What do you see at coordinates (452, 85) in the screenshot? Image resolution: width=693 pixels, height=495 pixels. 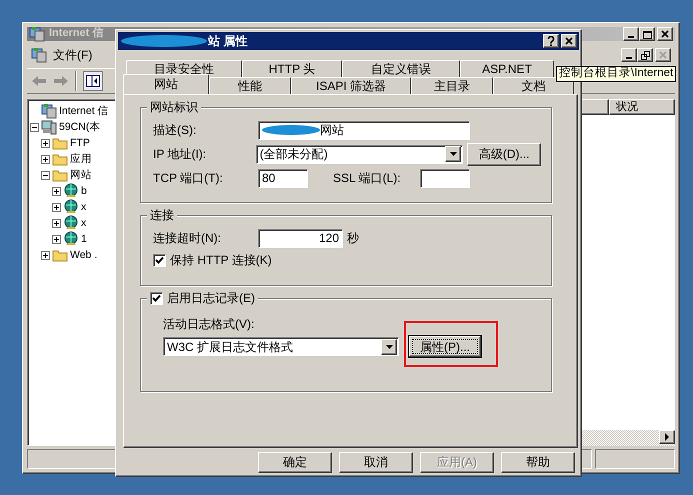 I see `tab: 主目录` at bounding box center [452, 85].